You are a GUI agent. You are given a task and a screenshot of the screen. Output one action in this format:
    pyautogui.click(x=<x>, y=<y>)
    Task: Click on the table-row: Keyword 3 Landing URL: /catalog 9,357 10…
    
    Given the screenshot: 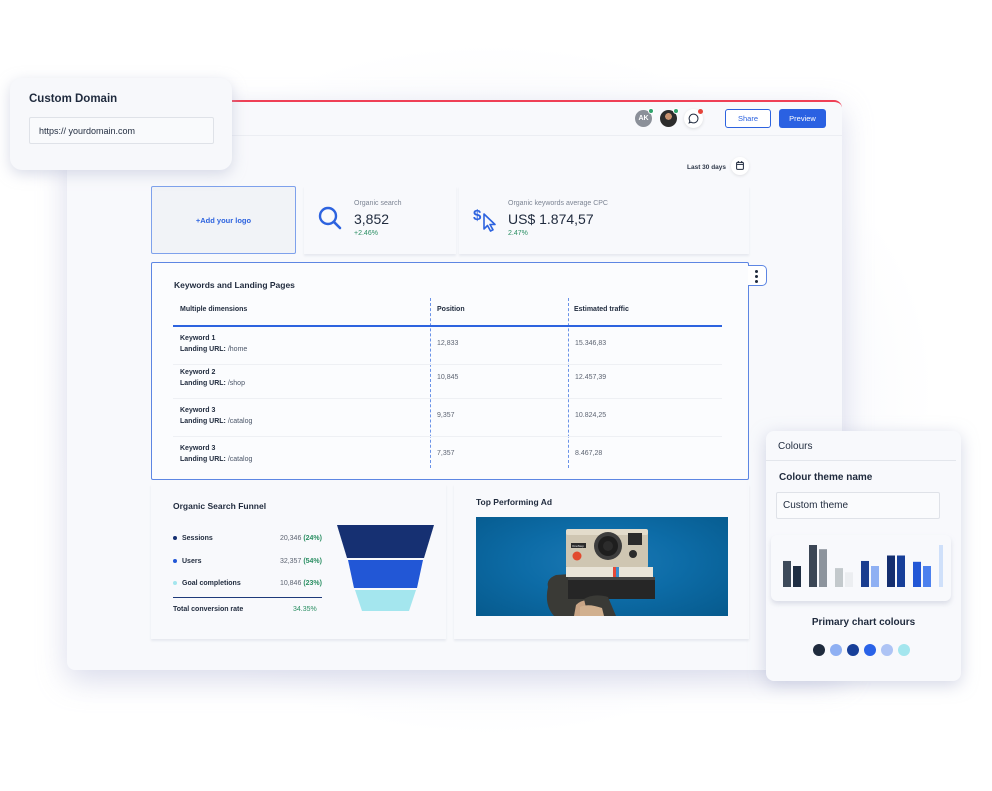 What is the action you would take?
    pyautogui.click(x=447, y=418)
    